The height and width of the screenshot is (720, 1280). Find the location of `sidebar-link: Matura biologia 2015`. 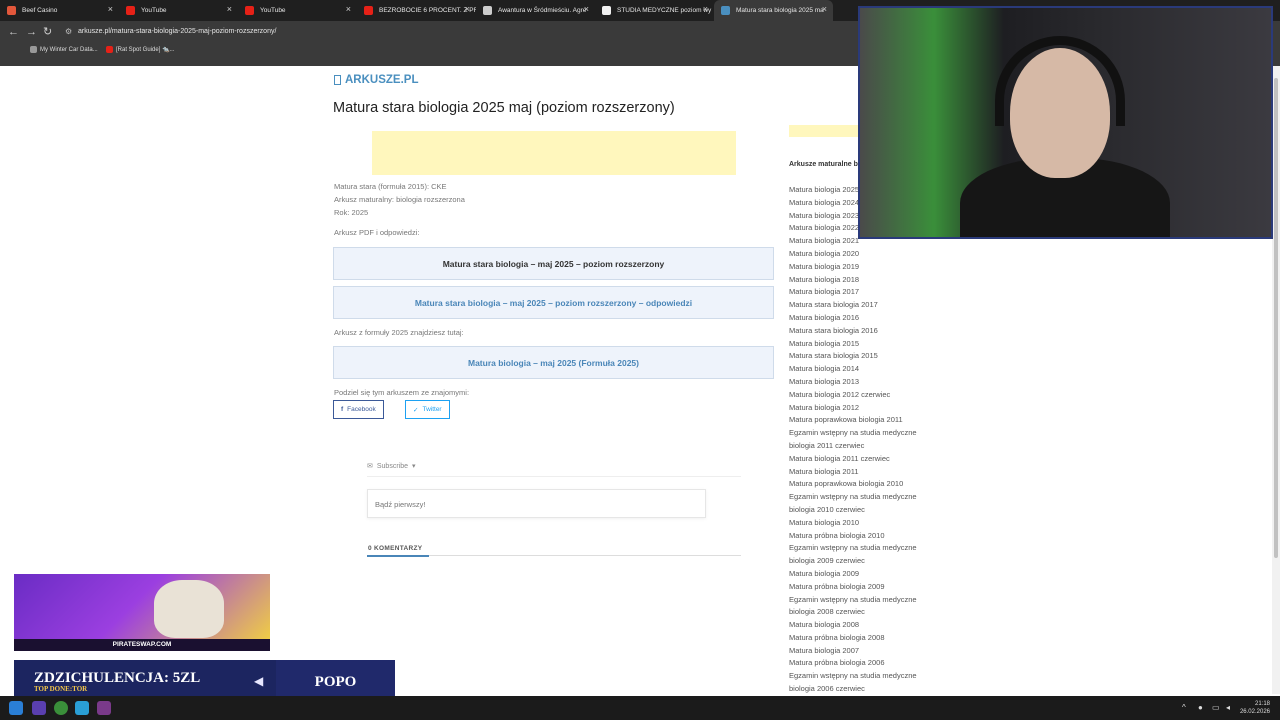

sidebar-link: Matura biologia 2015 is located at coordinates (859, 344).